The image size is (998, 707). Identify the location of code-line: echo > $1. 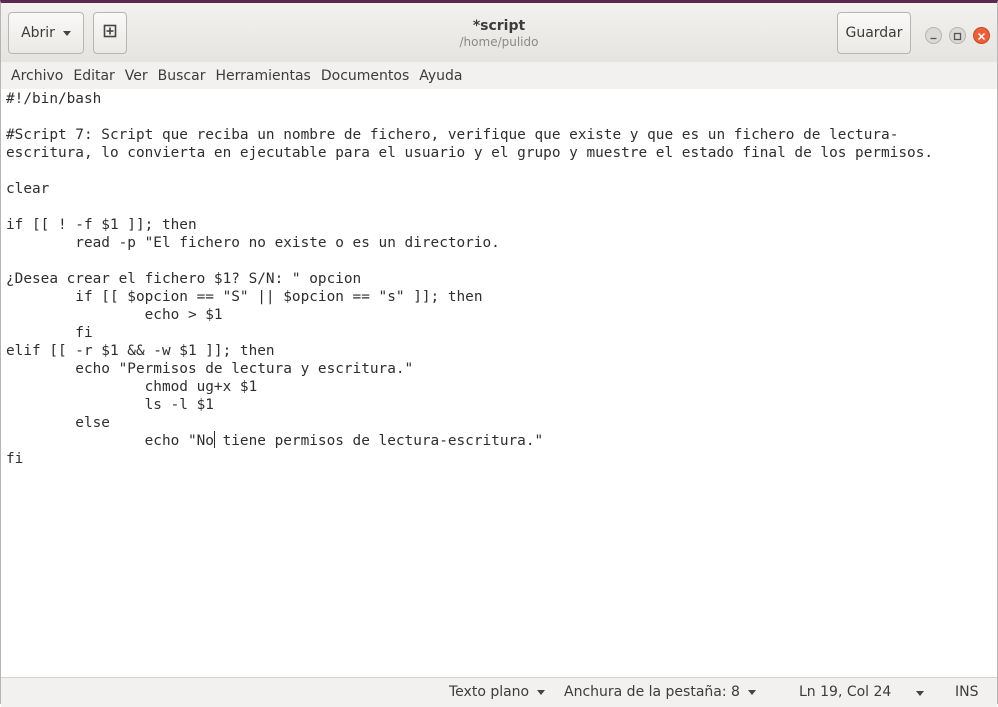
(114, 315).